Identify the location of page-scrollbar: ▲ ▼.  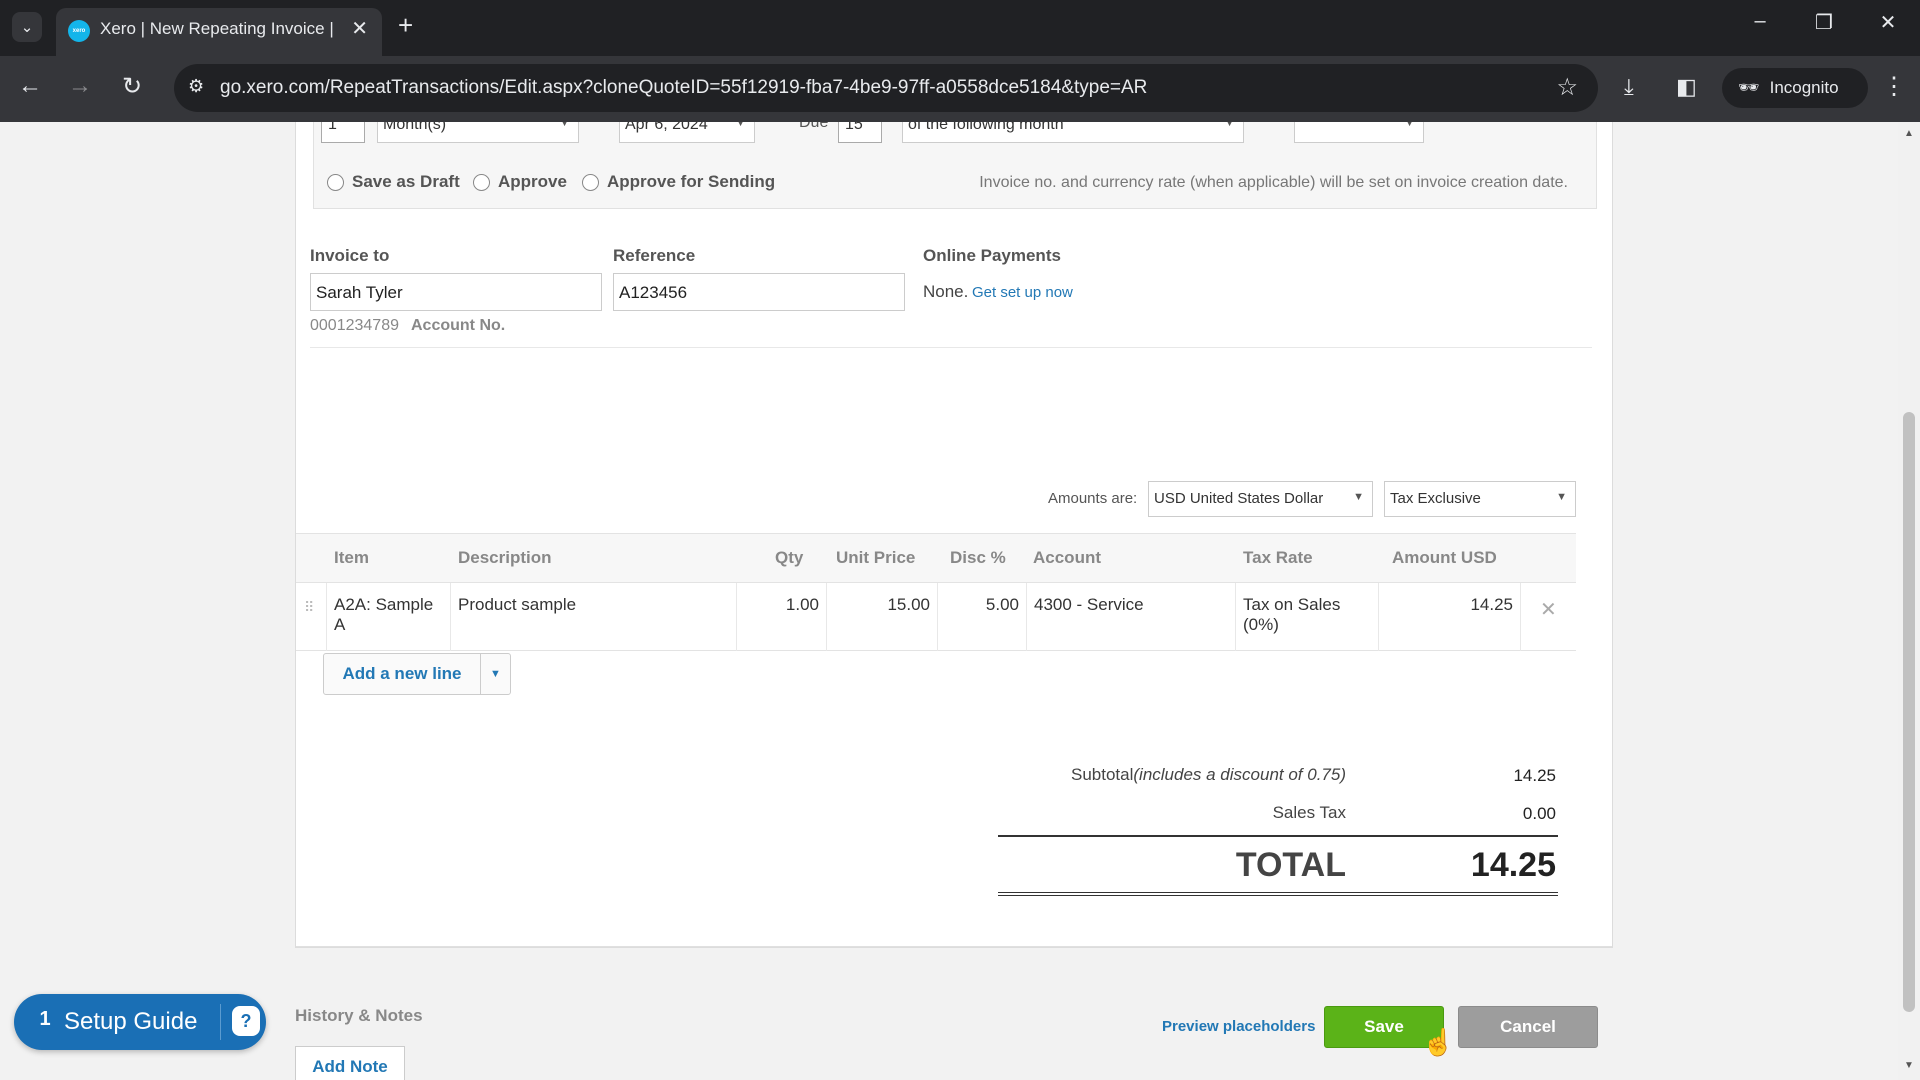
(1909, 601).